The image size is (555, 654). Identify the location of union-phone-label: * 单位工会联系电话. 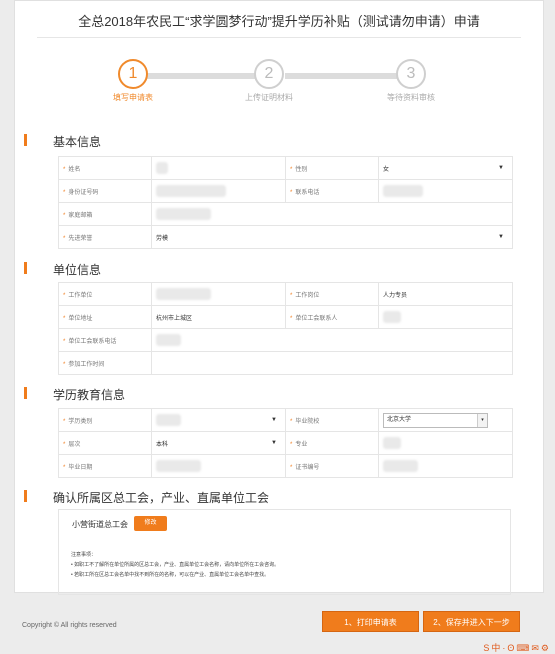
(105, 340).